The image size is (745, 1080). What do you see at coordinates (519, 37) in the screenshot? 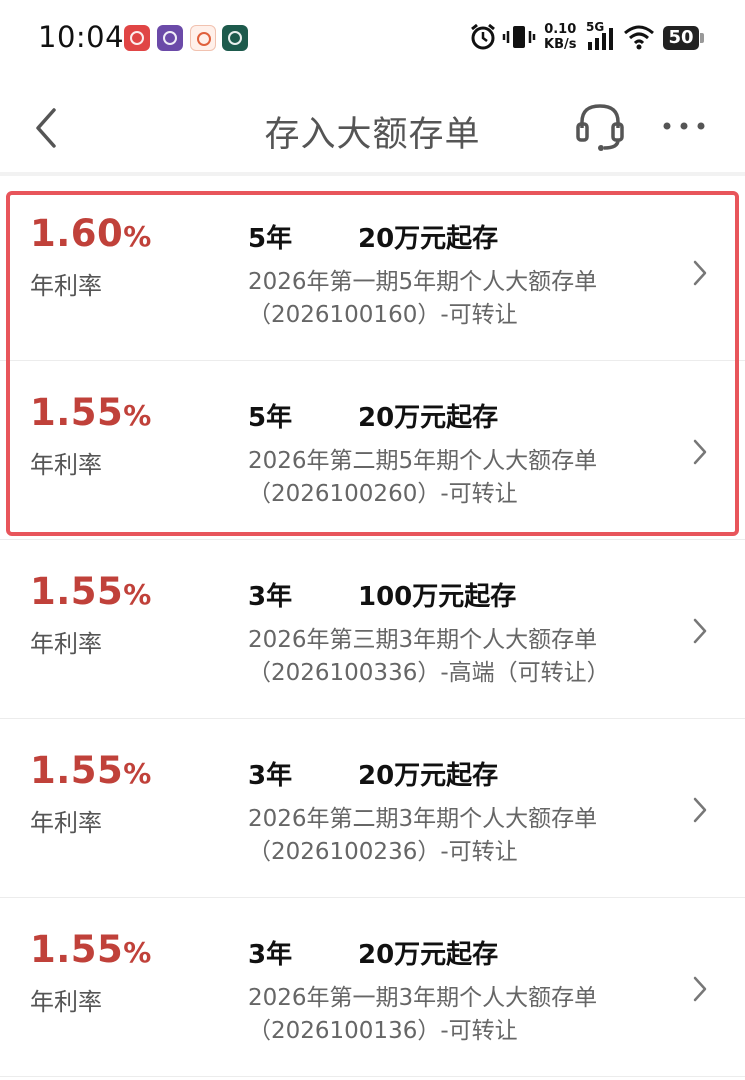
I see `vibrate-icon` at bounding box center [519, 37].